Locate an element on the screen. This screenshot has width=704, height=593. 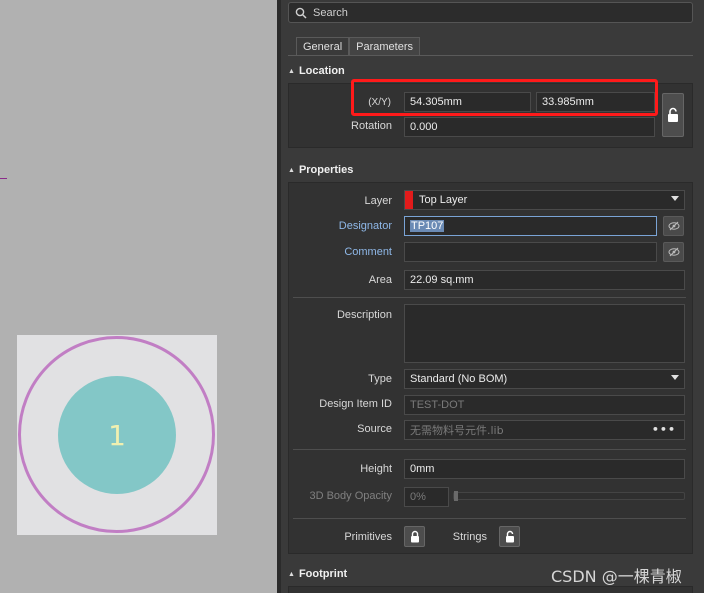
design-item-id-field: TEST-DOT is located at coordinates (544, 405).